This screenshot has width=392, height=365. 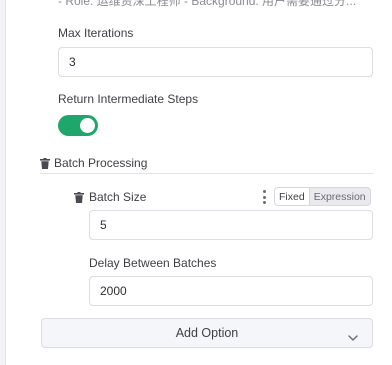 I want to click on add-option-label: Add Option, so click(x=207, y=333).